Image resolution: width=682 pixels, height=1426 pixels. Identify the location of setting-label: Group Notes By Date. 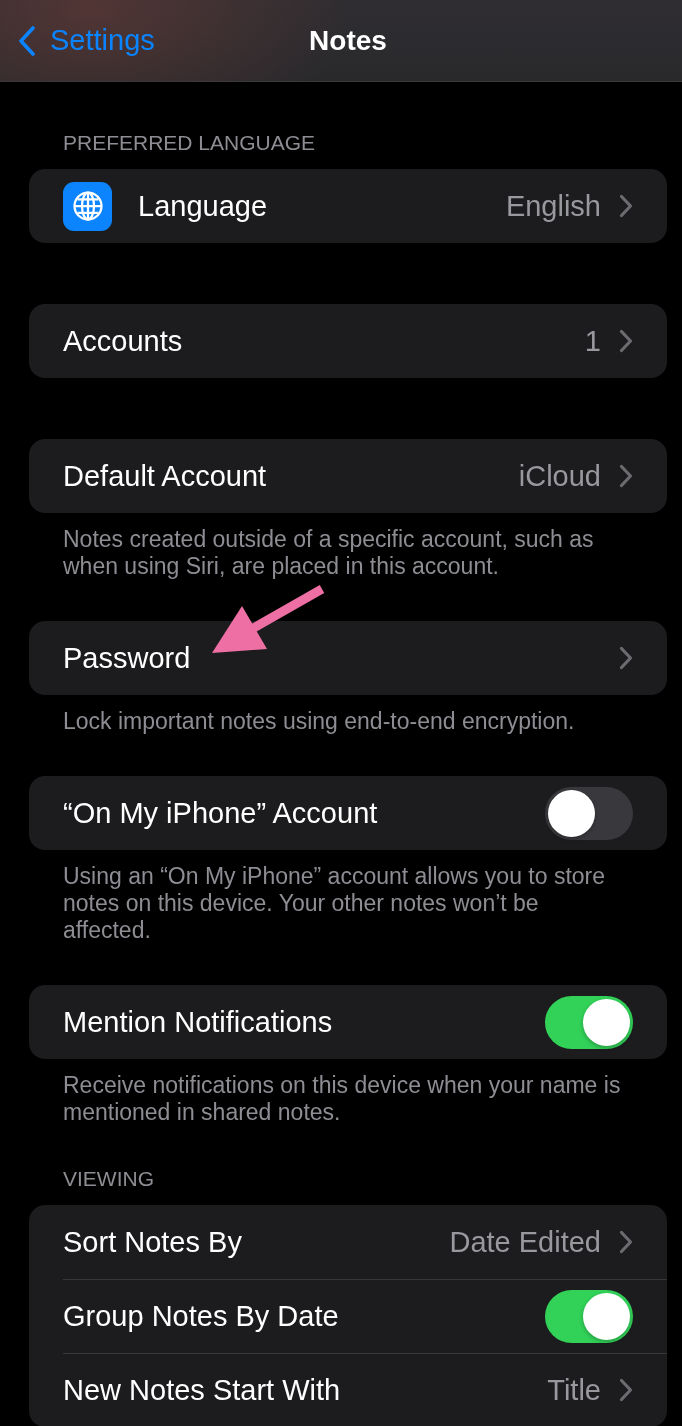
(201, 1316).